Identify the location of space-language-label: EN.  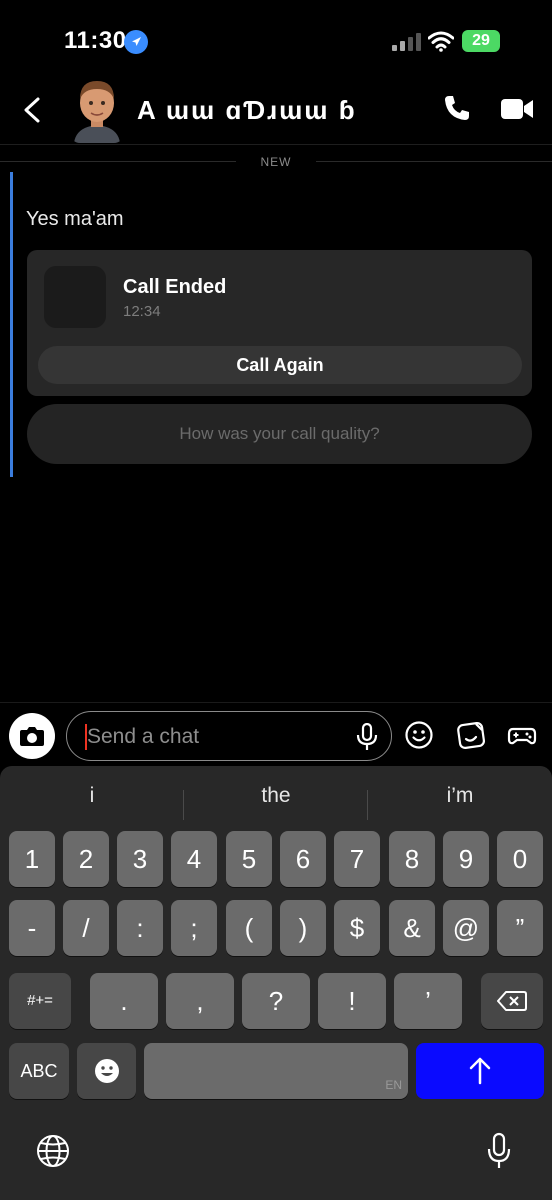
(393, 1085).